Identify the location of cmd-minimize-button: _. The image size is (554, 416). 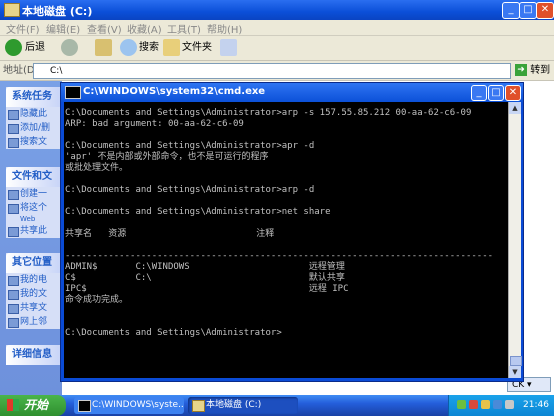
(479, 93).